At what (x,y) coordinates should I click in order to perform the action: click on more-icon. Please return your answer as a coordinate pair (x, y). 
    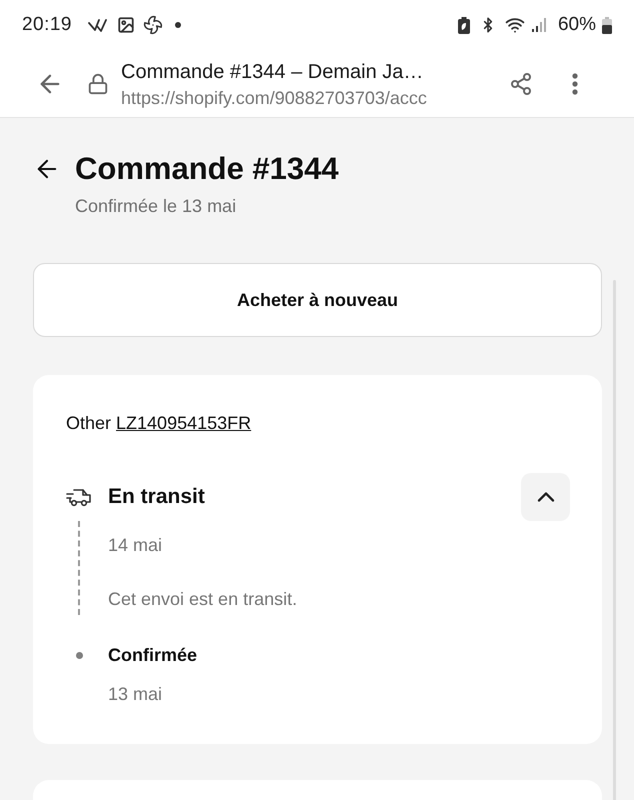
    Looking at the image, I should click on (575, 83).